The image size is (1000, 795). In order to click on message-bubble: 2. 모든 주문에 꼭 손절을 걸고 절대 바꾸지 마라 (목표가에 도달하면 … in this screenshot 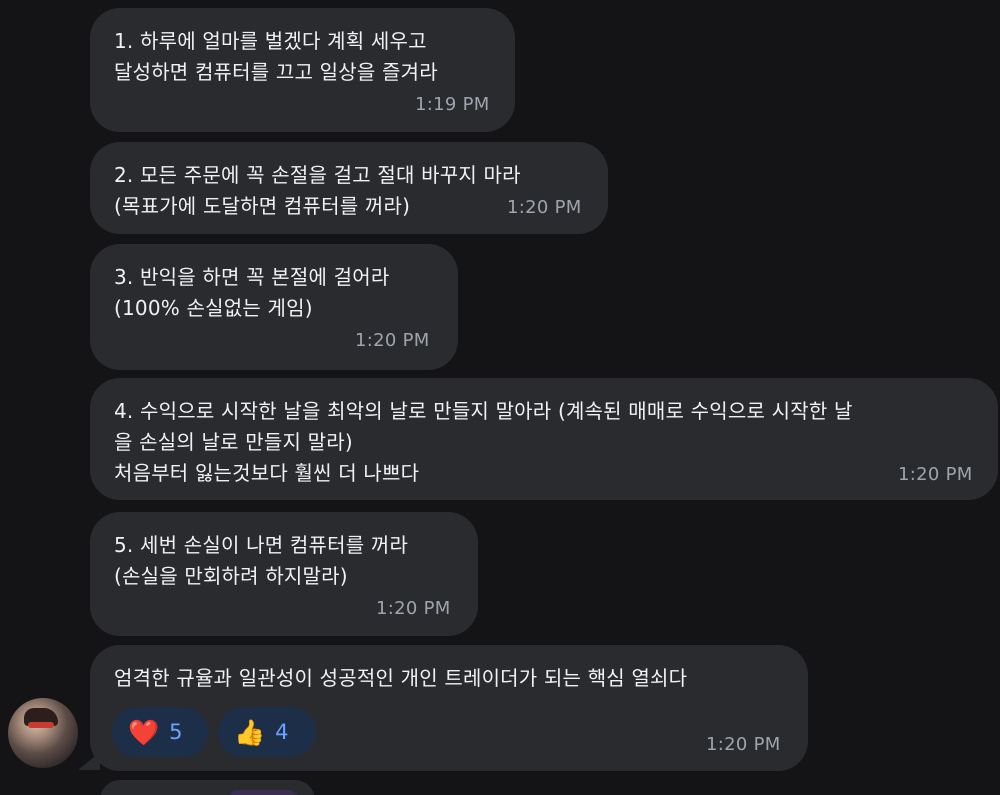, I will do `click(349, 188)`.